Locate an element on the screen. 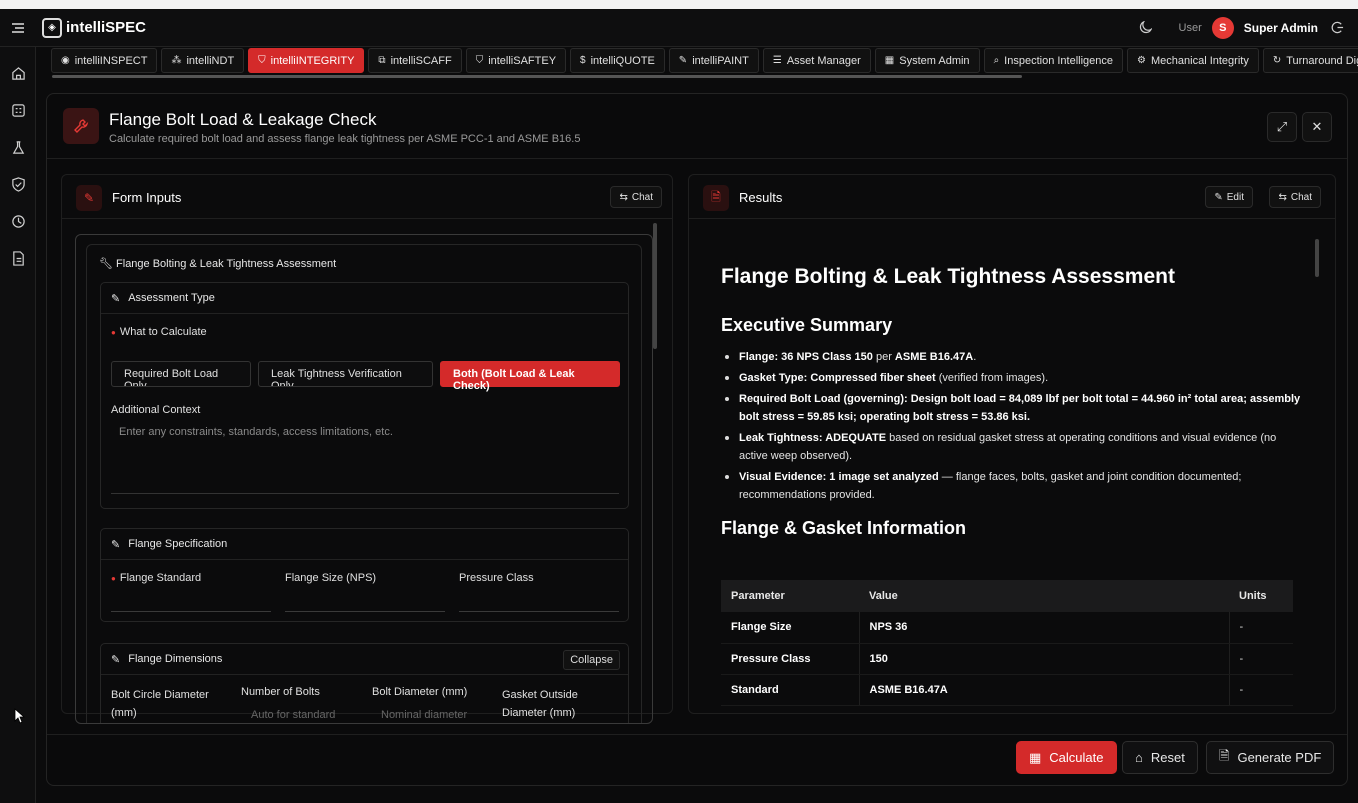 The width and height of the screenshot is (1358, 803). flange-spec-header: ✎ Flange Specification is located at coordinates (364, 544).